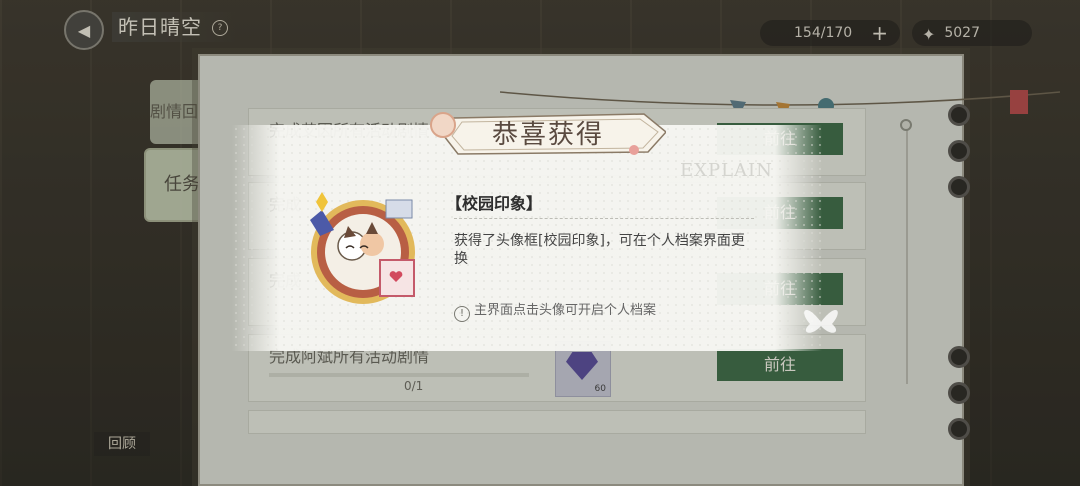 The image size is (1080, 486). Describe the element at coordinates (540, 26) in the screenshot. I see `top-bar: ◀ 昨日晴空 ? 154/170 + ✦ 5027` at that location.